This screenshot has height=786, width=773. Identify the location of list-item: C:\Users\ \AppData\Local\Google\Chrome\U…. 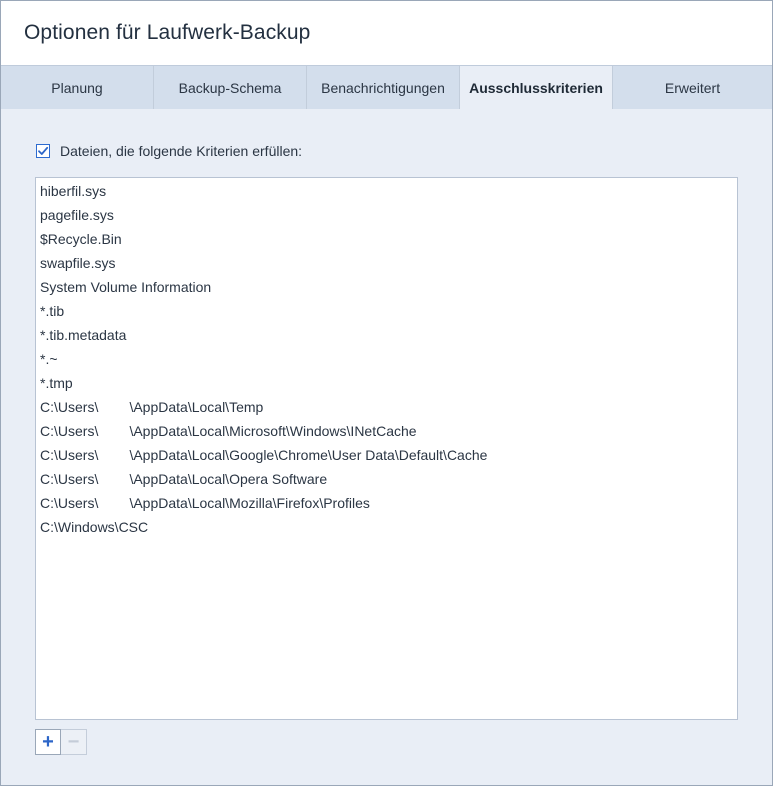
(386, 455).